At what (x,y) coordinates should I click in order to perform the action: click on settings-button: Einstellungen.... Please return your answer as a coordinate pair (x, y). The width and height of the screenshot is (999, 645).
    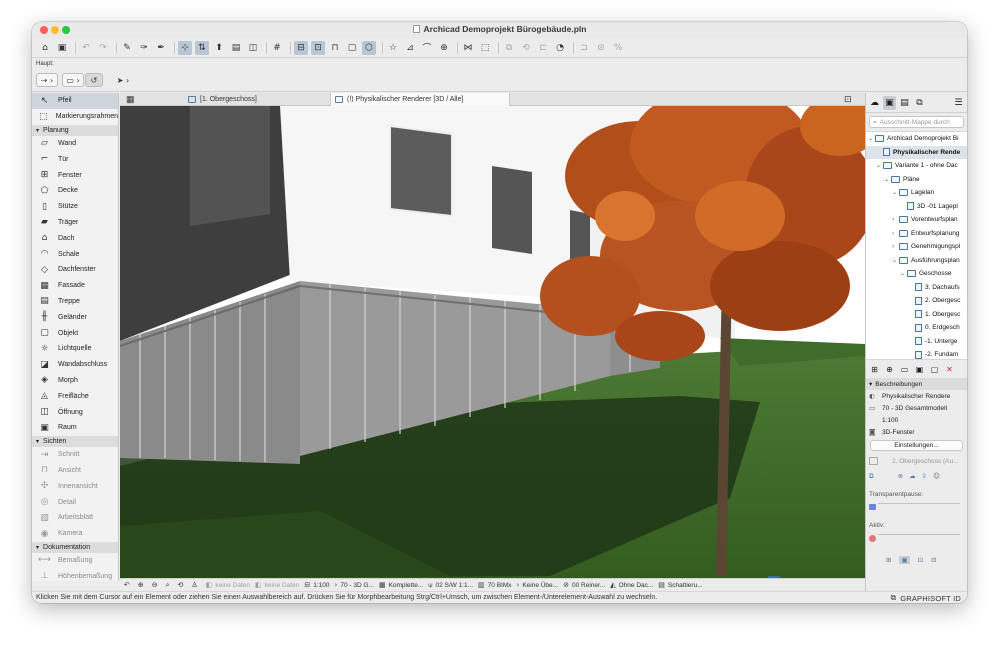
    Looking at the image, I should click on (916, 445).